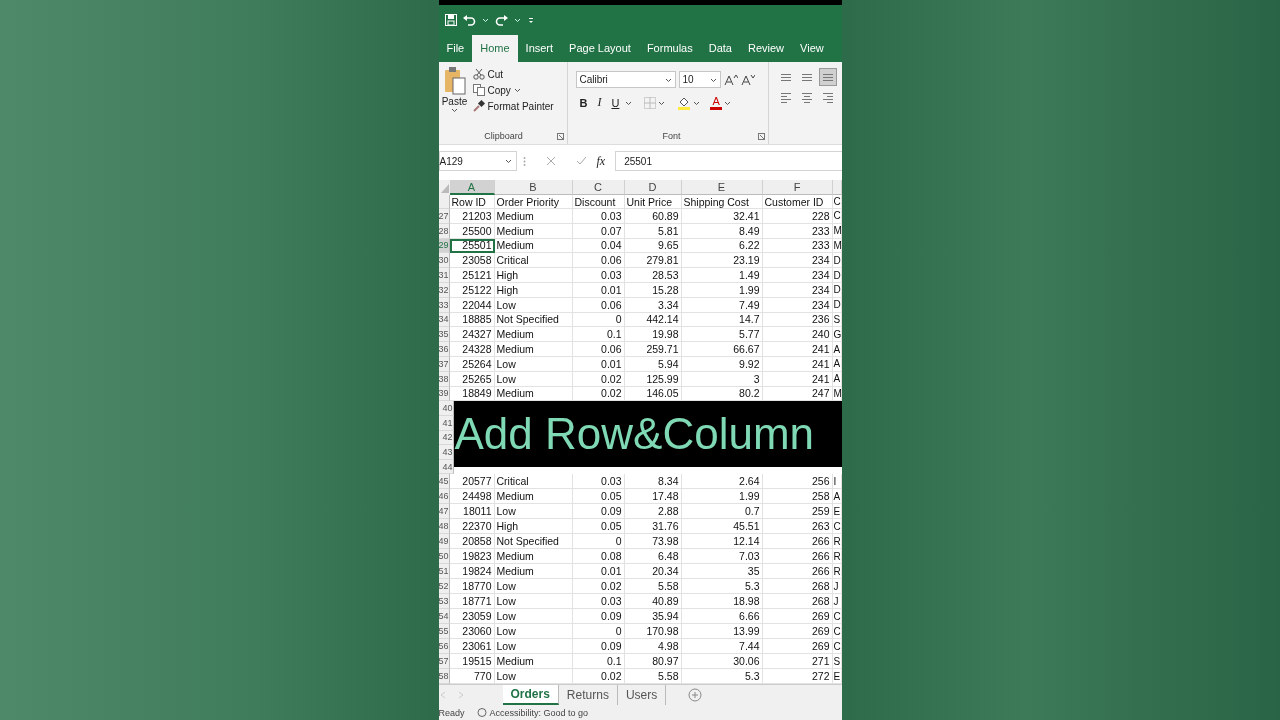 Image resolution: width=1280 pixels, height=720 pixels. Describe the element at coordinates (508, 161) in the screenshot. I see `caret-icon` at that location.